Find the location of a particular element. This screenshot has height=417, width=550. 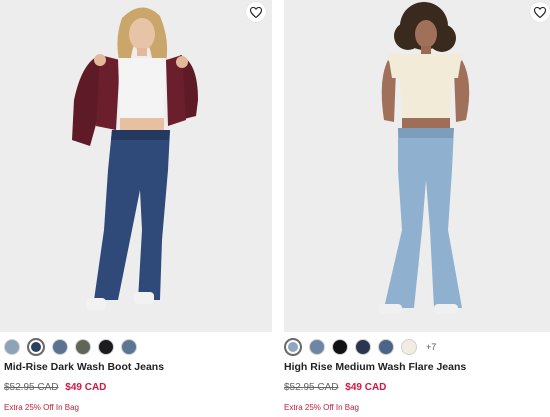

color-swatches is located at coordinates (70, 347).